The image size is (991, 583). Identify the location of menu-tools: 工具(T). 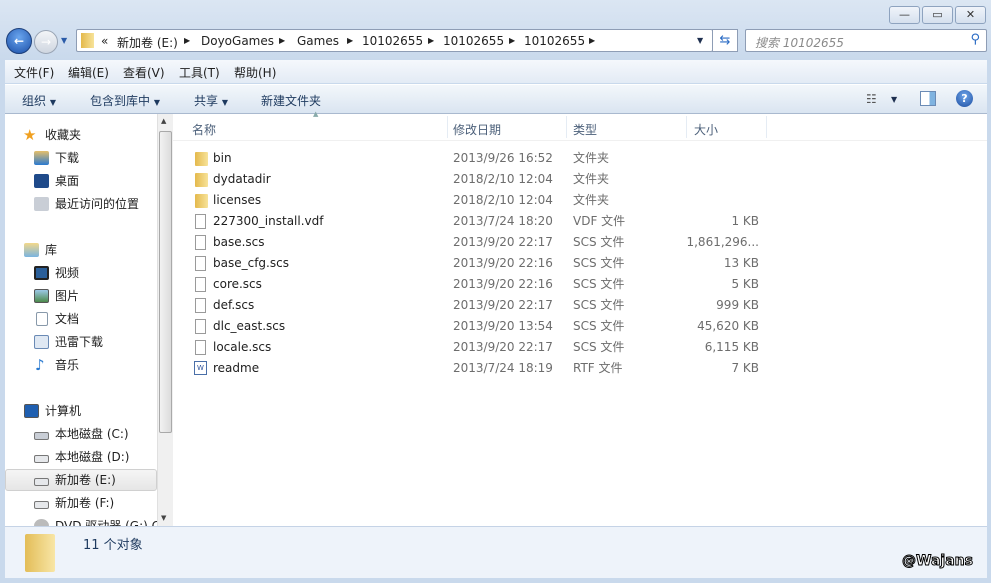
(199, 72).